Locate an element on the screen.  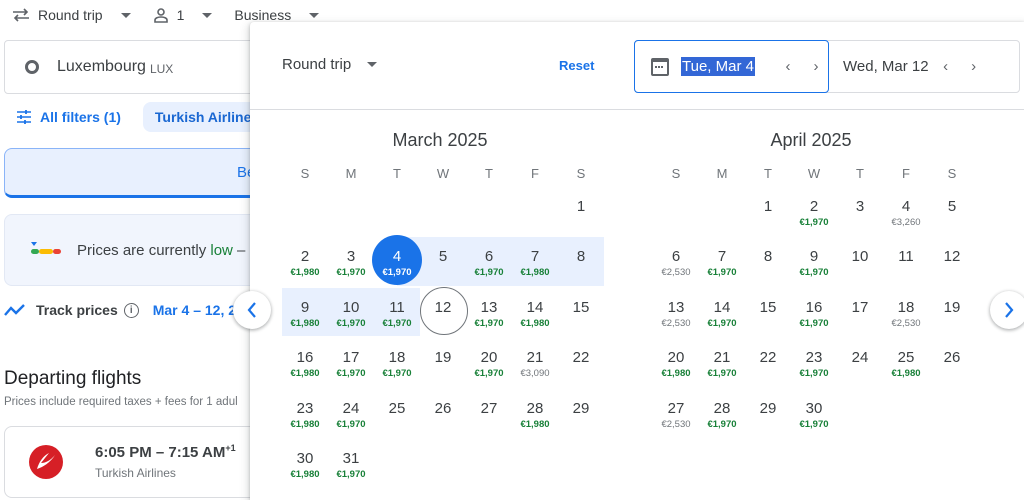
dialog-trip-type-select: Round trip is located at coordinates (330, 64).